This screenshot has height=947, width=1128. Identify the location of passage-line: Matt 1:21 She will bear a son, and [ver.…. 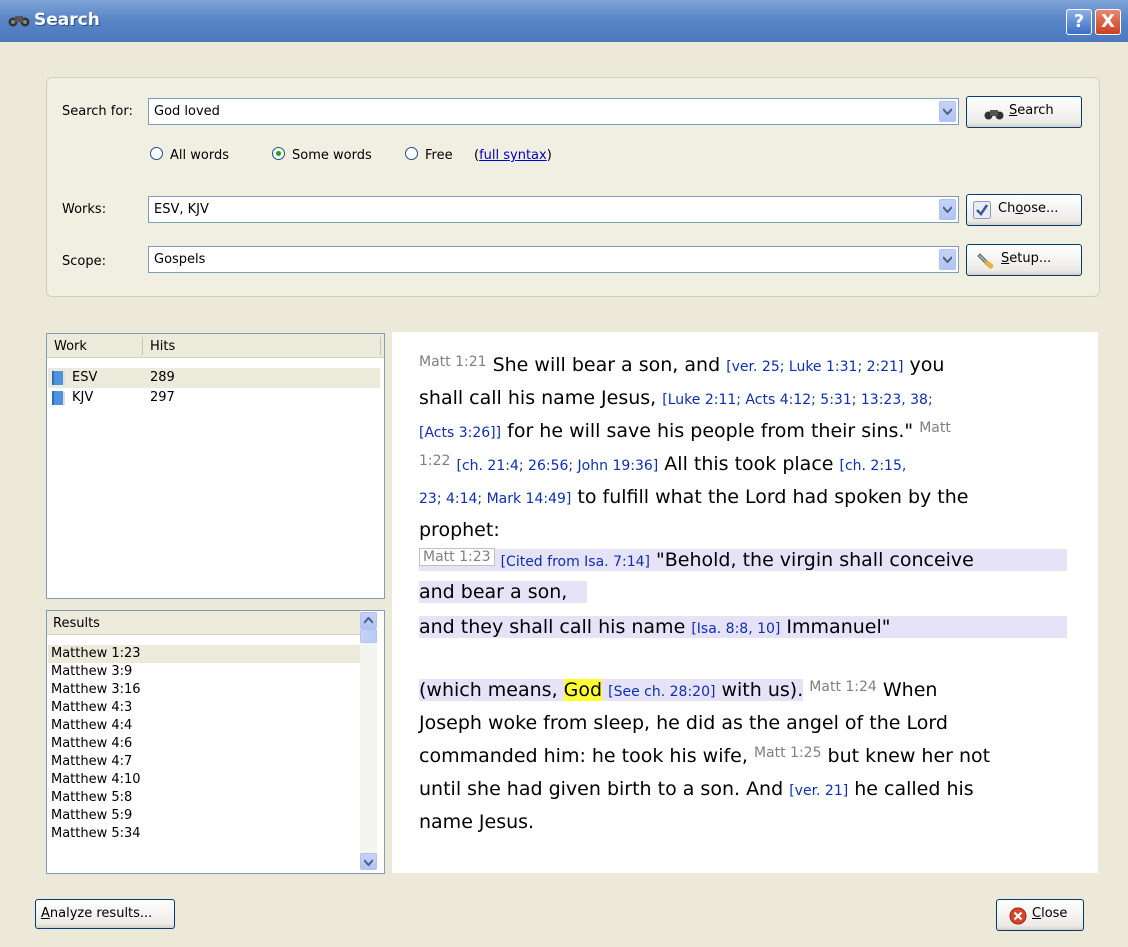
(682, 365).